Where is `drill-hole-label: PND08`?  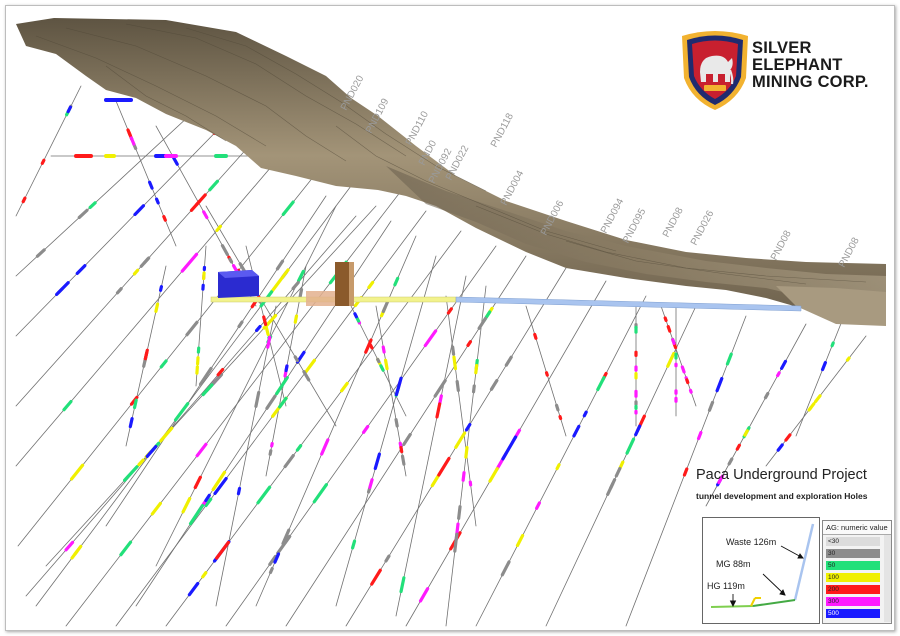 drill-hole-label: PND08 is located at coordinates (781, 245).